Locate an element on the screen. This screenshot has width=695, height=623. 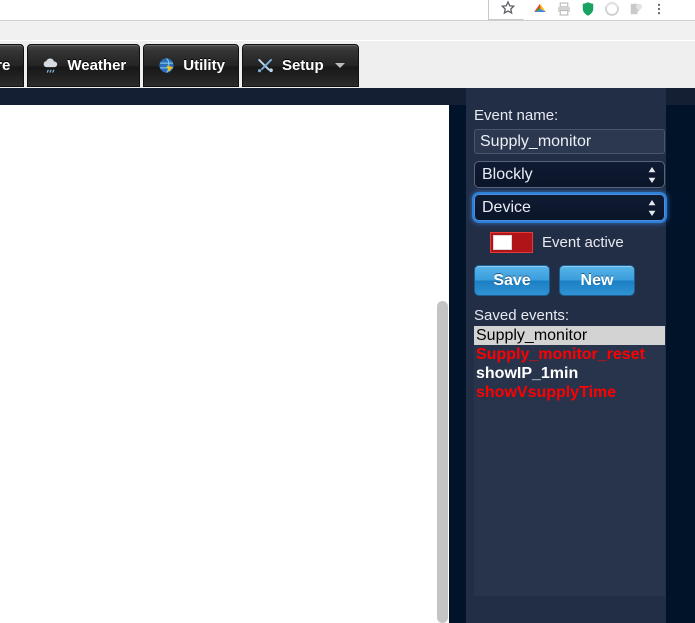
google-extension-icon is located at coordinates (540, 9).